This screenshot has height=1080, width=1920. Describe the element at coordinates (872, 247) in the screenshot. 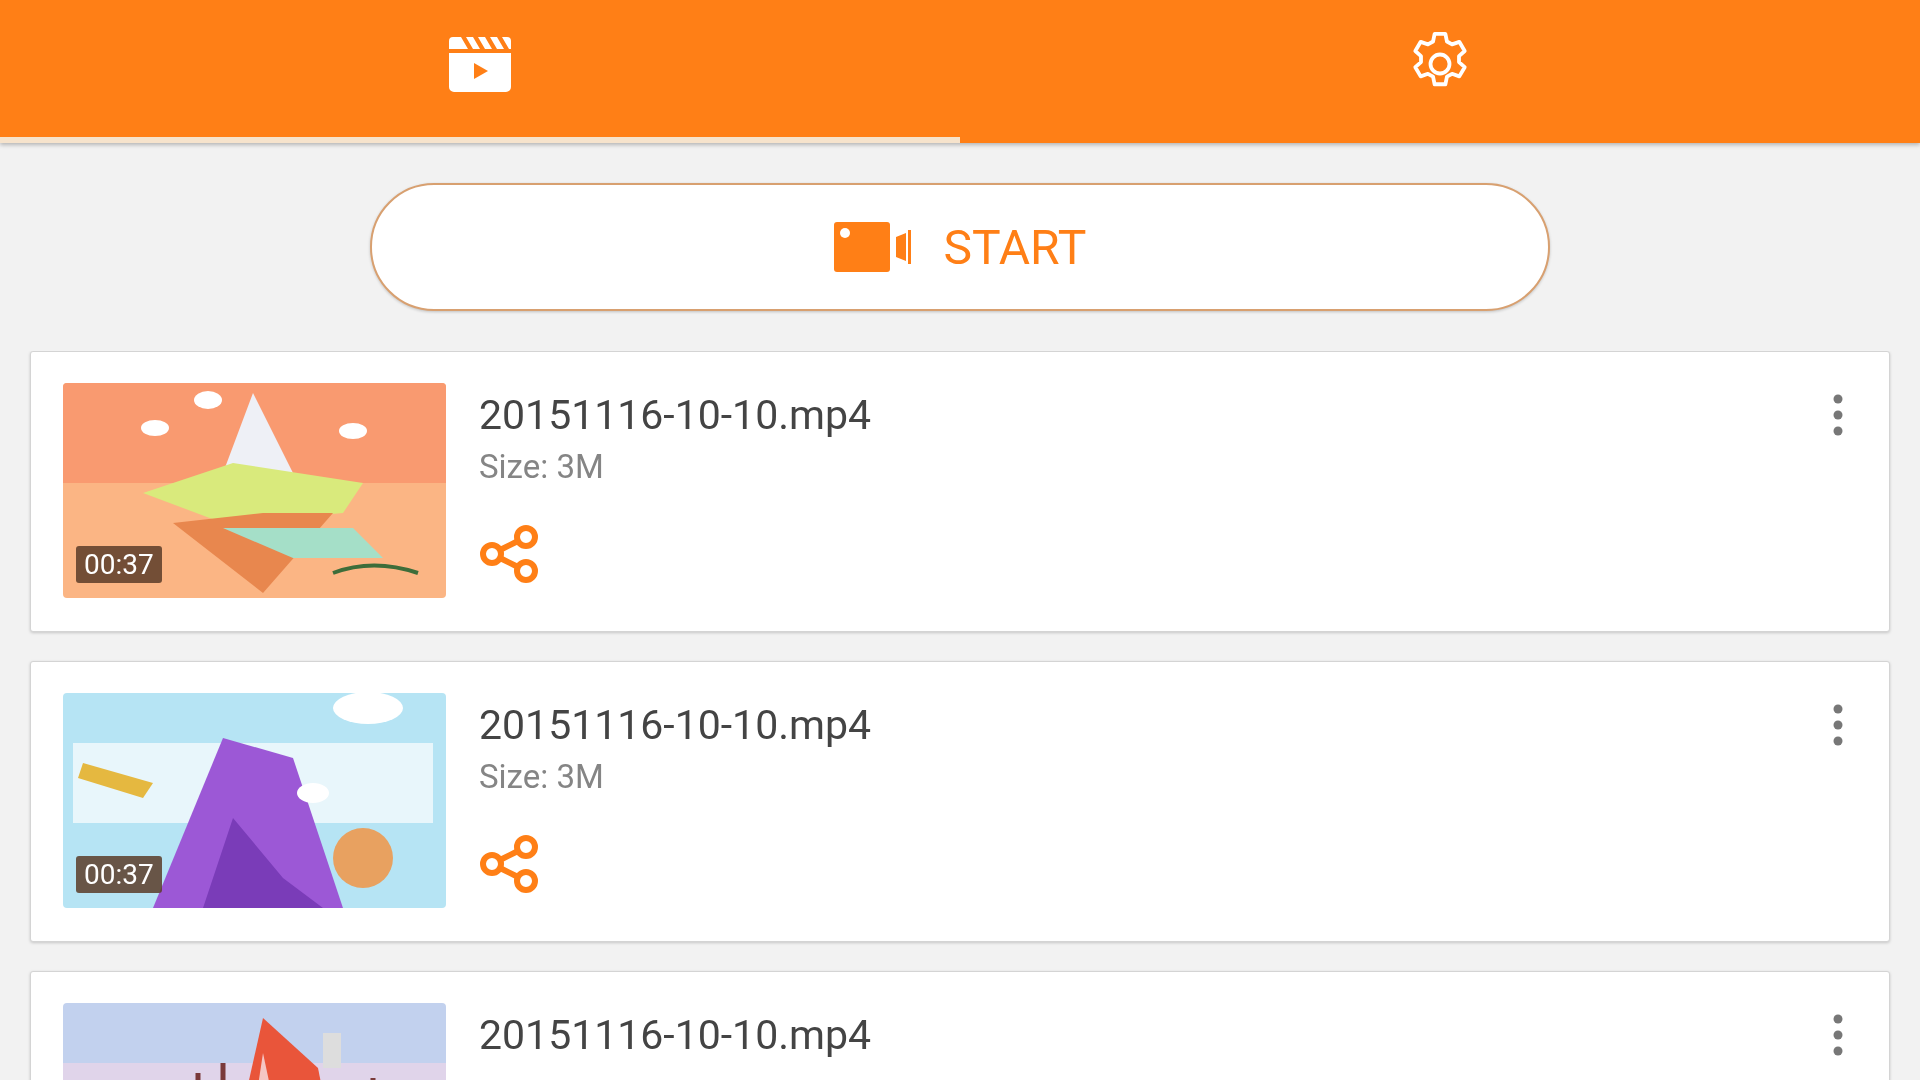

I see `video-camera-icon` at that location.